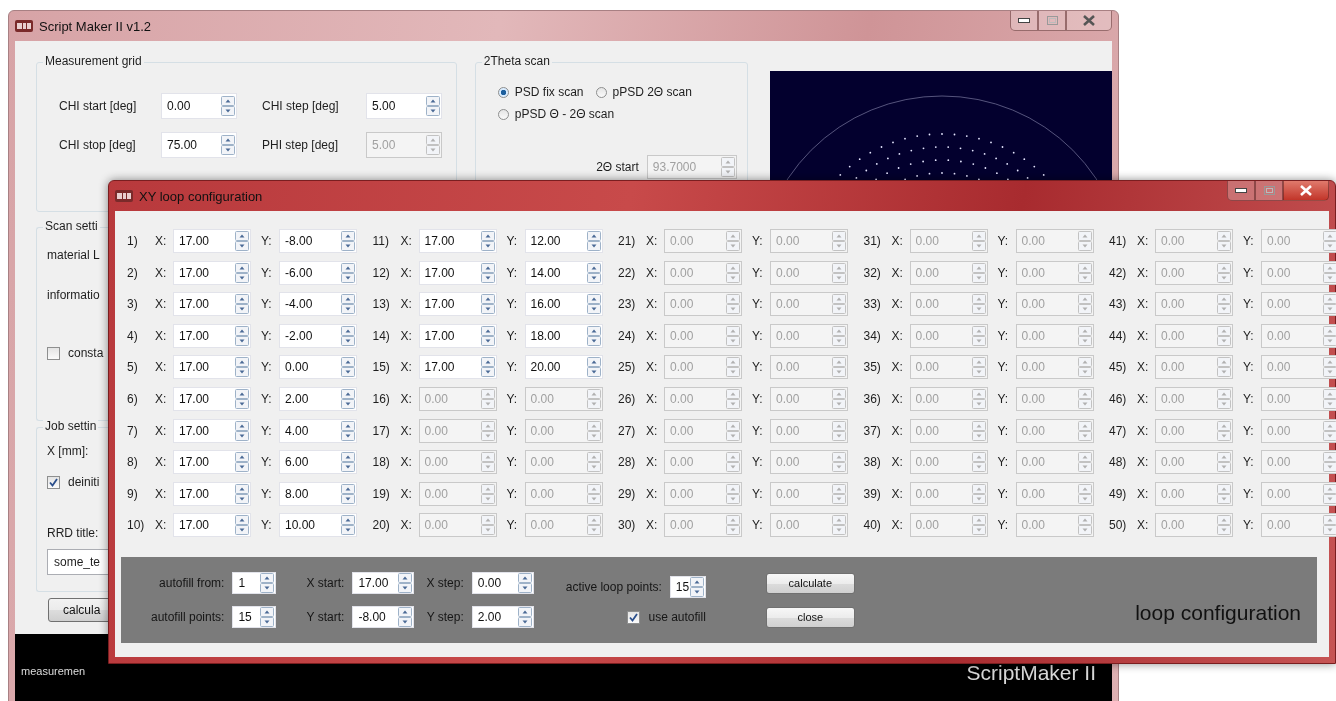  Describe the element at coordinates (318, 335) in the screenshot. I see `number-field: -2.00` at that location.